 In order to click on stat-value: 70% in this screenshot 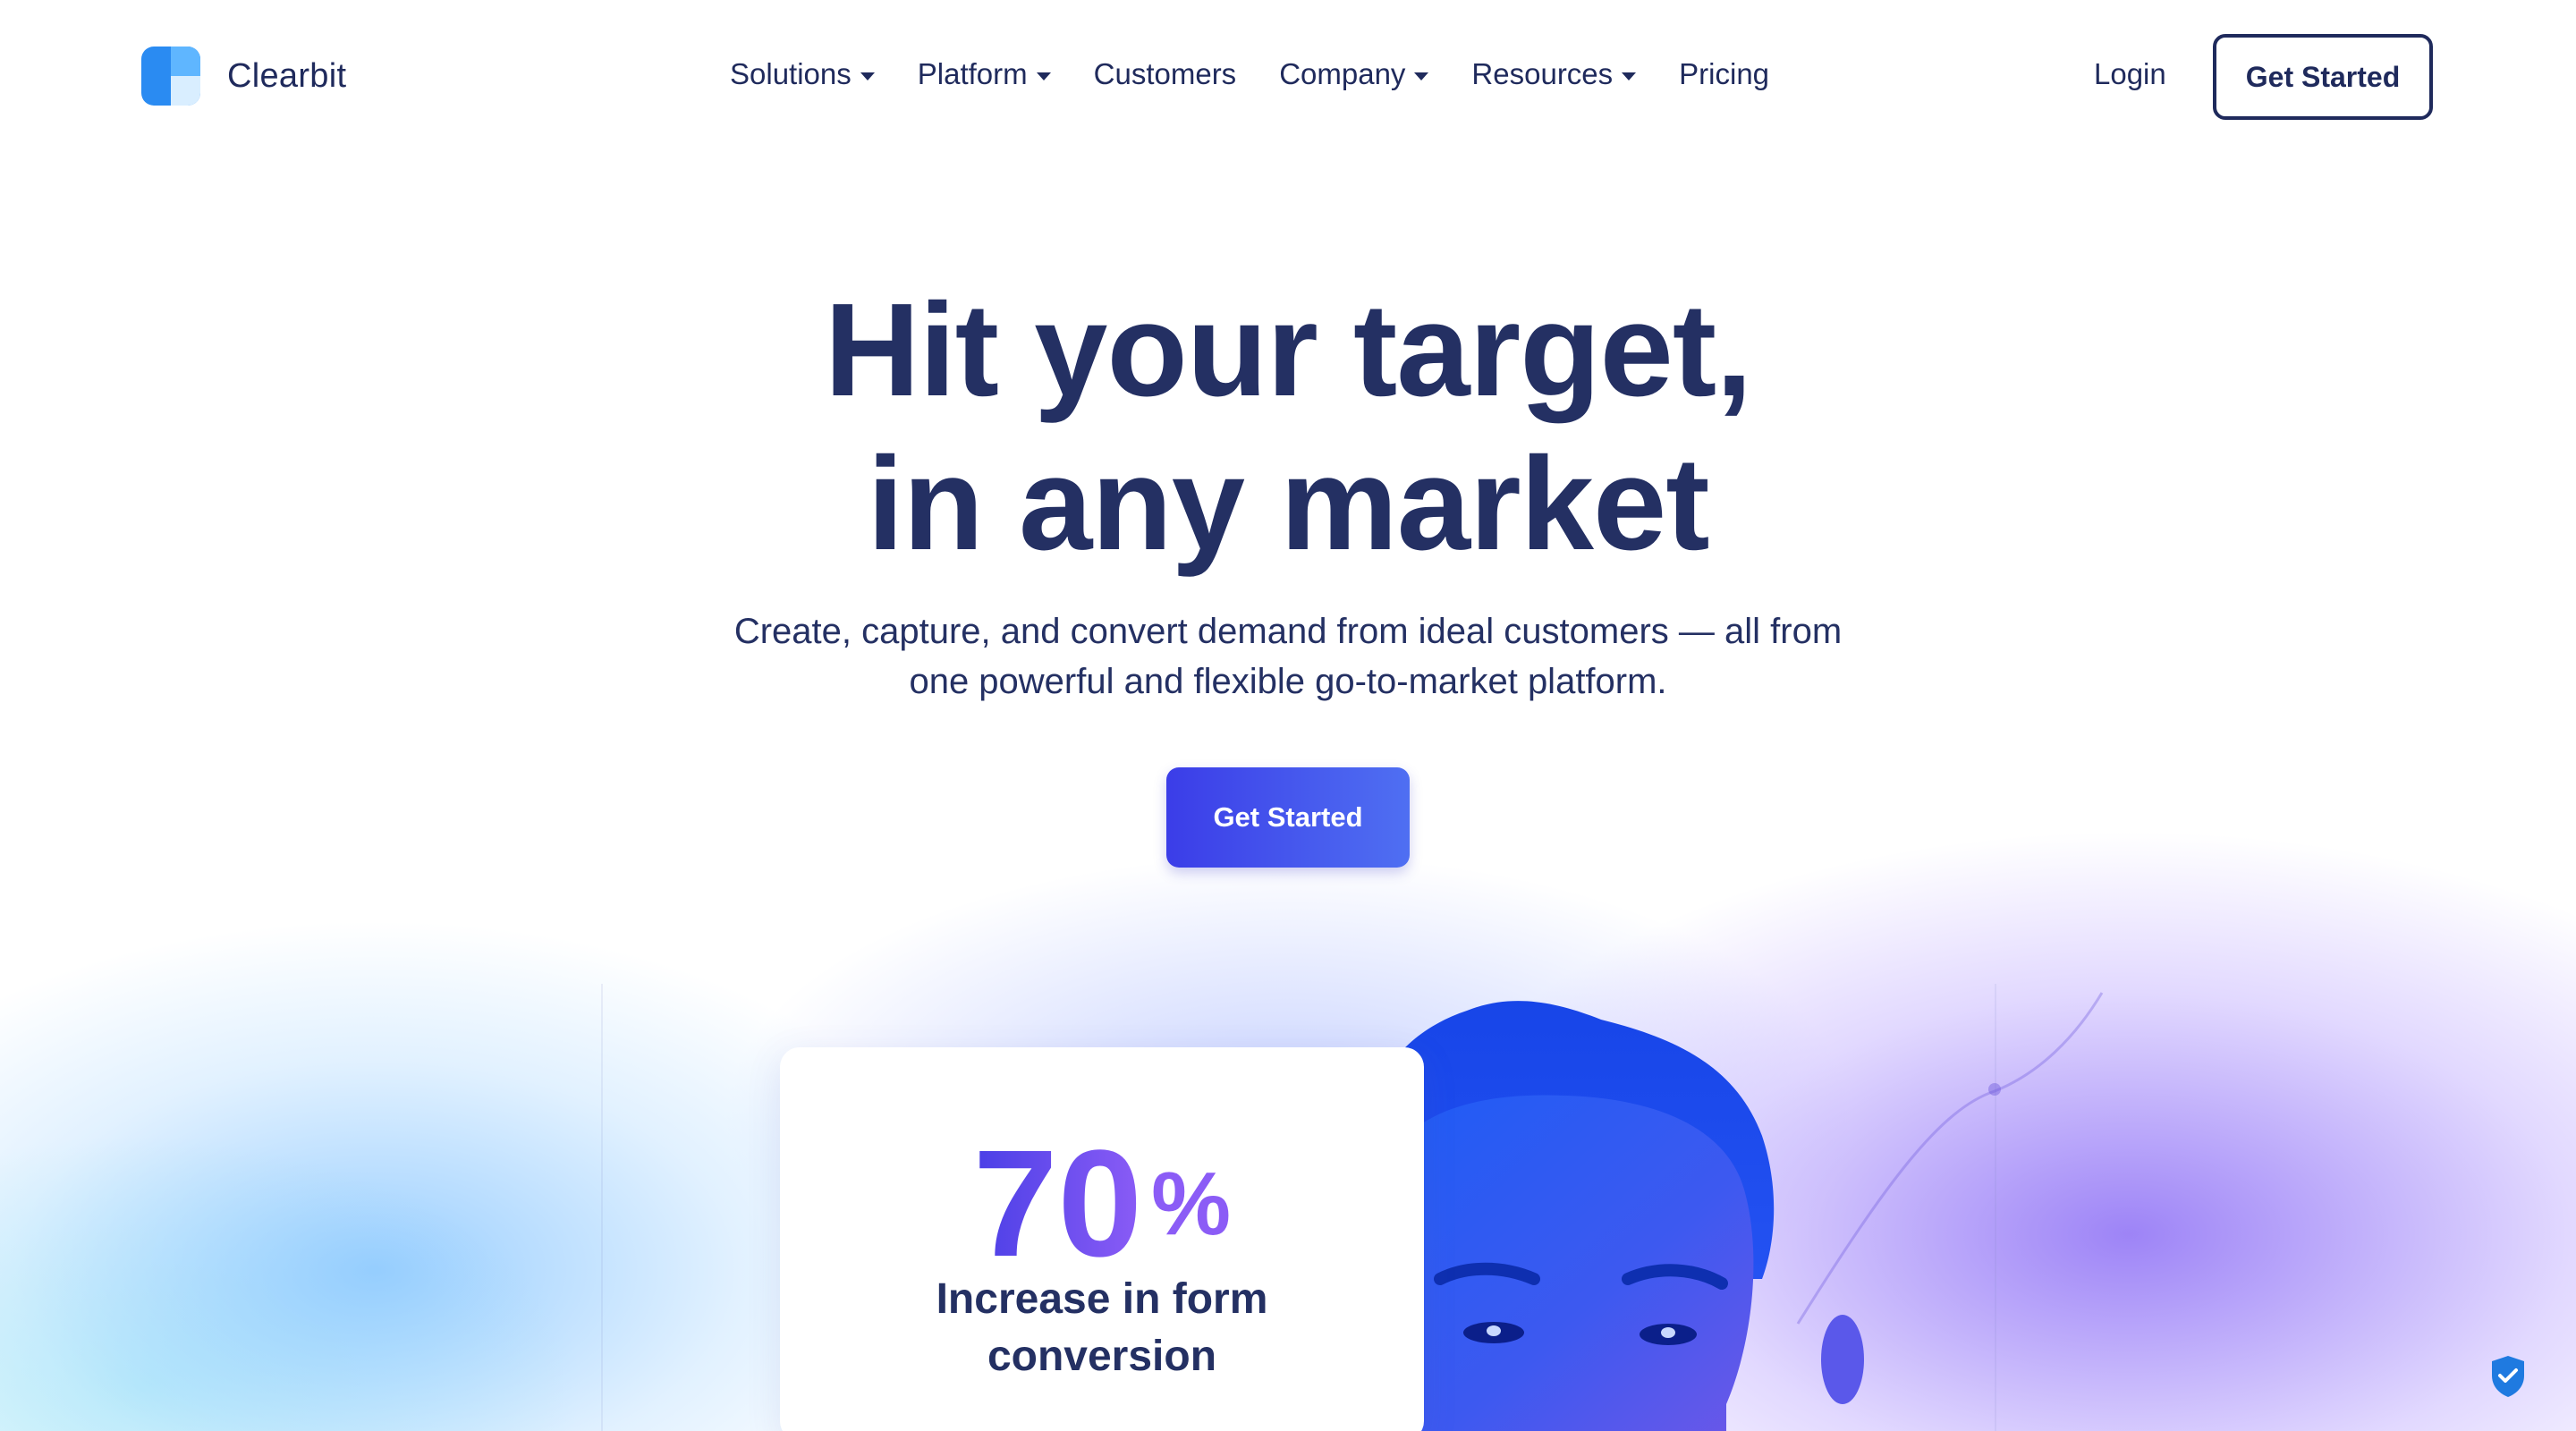, I will do `click(1102, 1204)`.